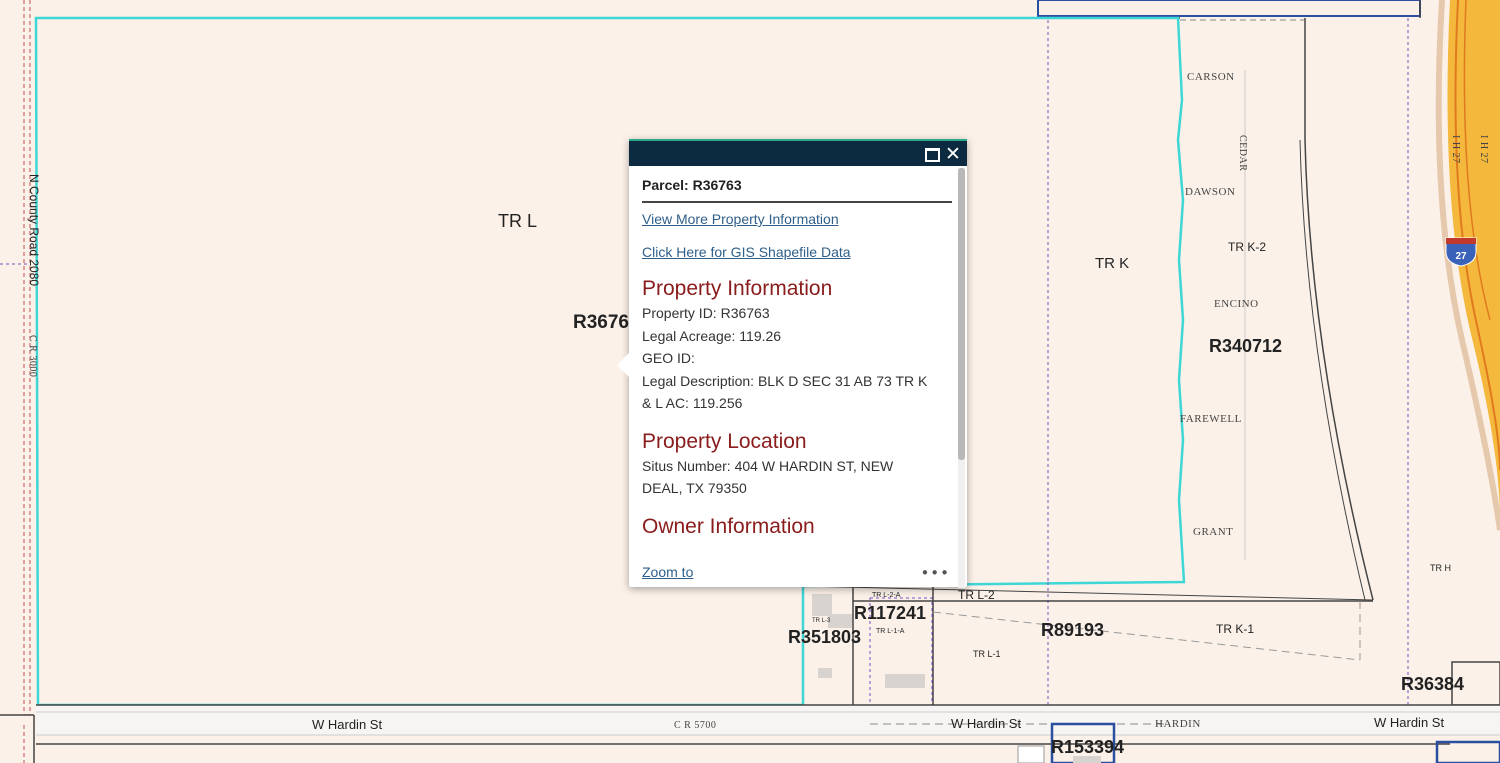  Describe the element at coordinates (32, 356) in the screenshot. I see `street-label: C R 3000` at that location.